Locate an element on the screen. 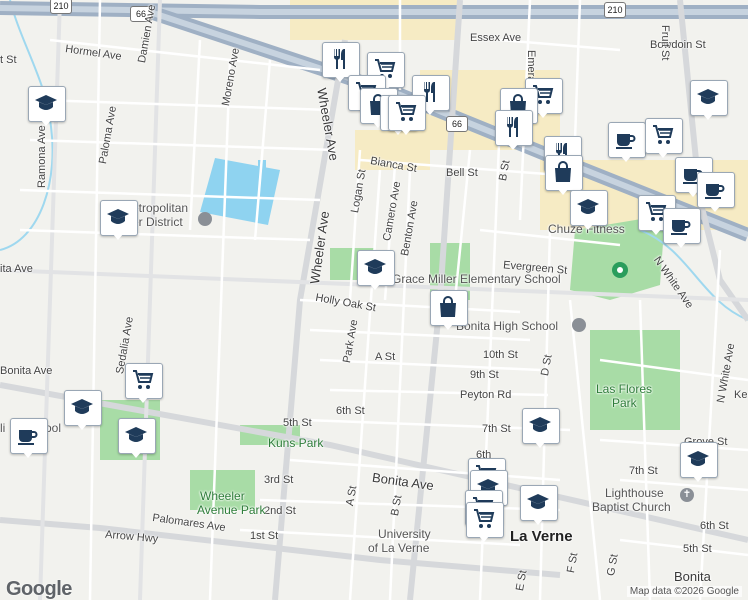 The image size is (748, 600). park-label: Avenue Park is located at coordinates (231, 510).